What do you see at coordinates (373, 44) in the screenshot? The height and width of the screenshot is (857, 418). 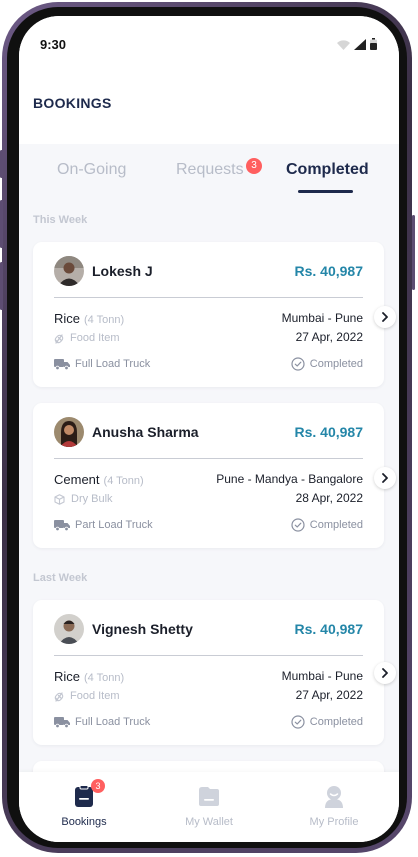 I see `battery-icon` at bounding box center [373, 44].